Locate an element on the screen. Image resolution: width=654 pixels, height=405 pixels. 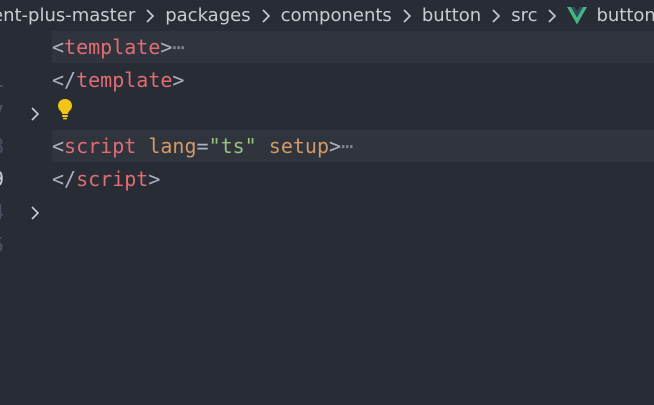
code-punctuation: = is located at coordinates (202, 146).